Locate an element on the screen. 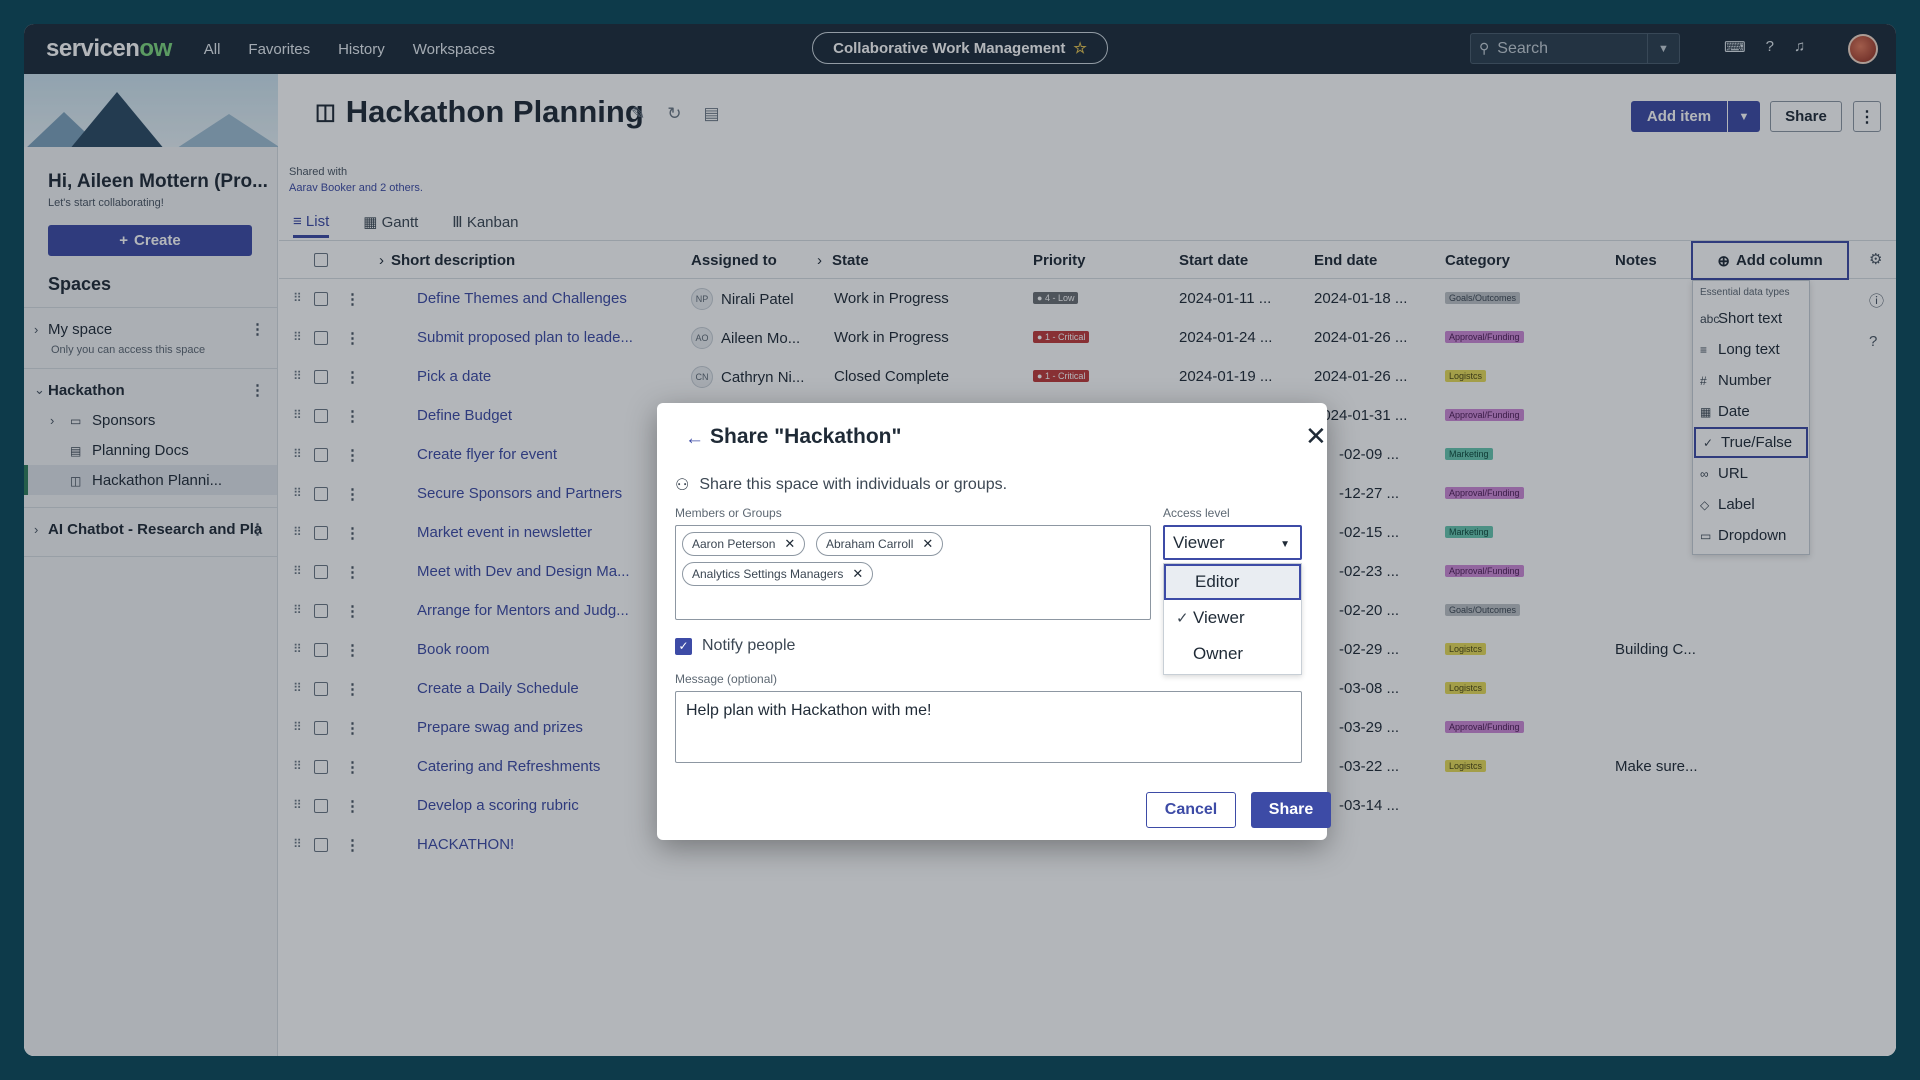  option-editor: Editor is located at coordinates (1232, 582).